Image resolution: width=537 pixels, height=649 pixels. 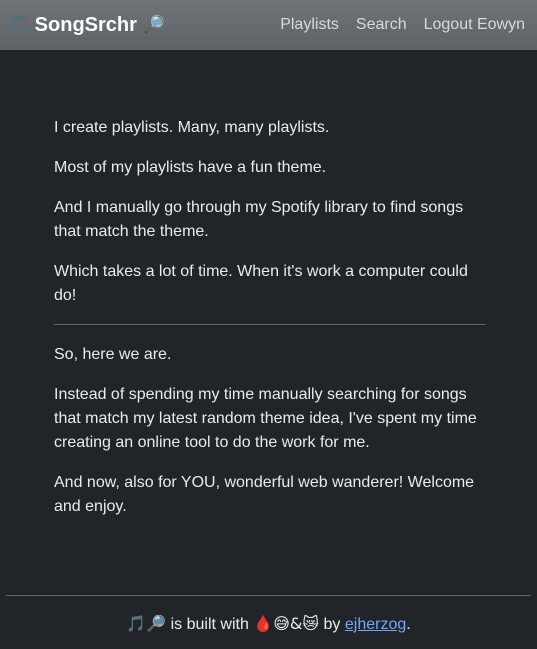 I want to click on nav-logout-link: Logout Eowyn, so click(x=474, y=25).